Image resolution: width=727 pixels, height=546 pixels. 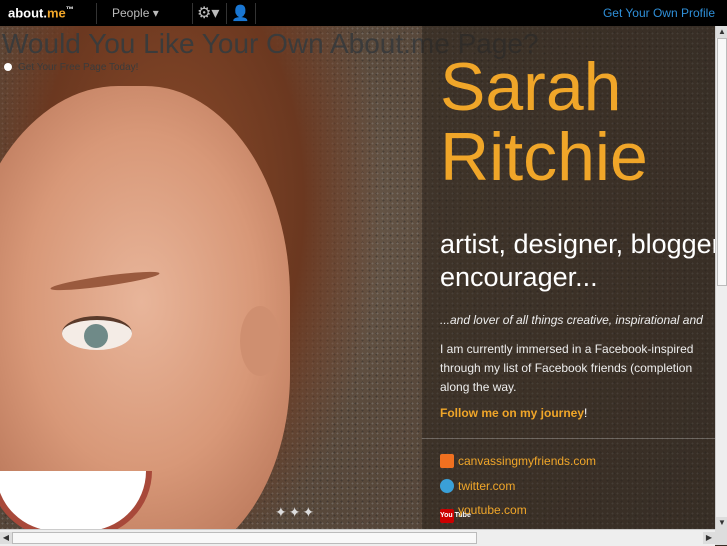 I want to click on logo-text: about., so click(x=27, y=13).